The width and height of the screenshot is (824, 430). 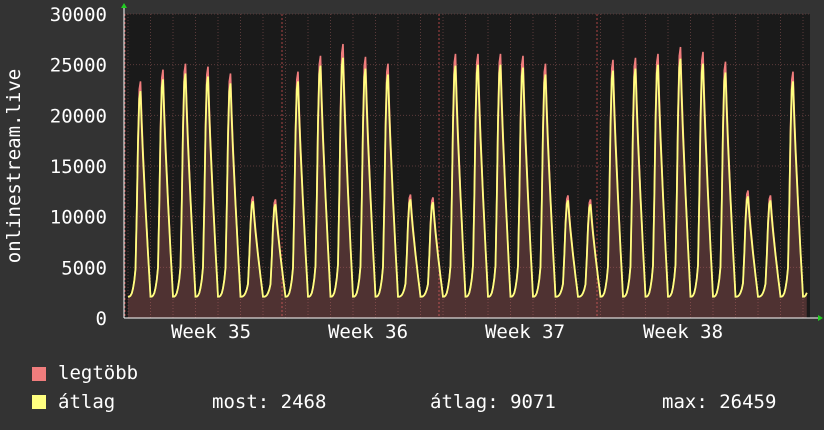 What do you see at coordinates (493, 402) in the screenshot?
I see `stat-avg: átlag: 9071` at bounding box center [493, 402].